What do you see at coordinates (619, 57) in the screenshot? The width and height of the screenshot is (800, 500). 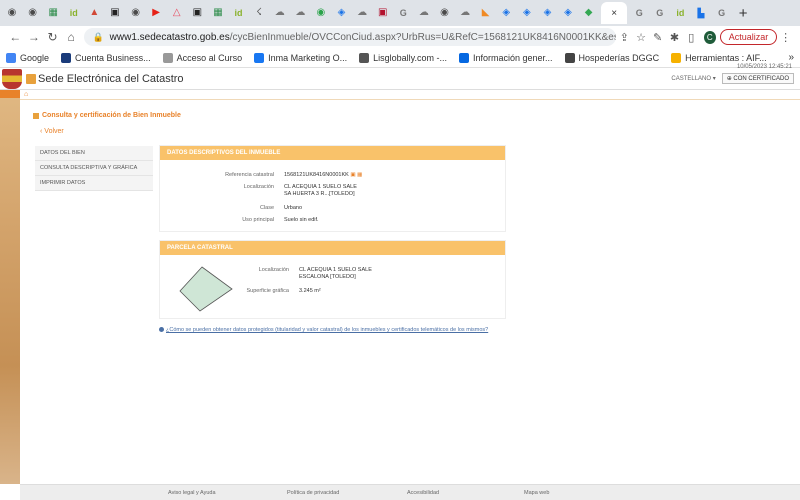 I see `bookmark-label: Hospederías DGGC` at bounding box center [619, 57].